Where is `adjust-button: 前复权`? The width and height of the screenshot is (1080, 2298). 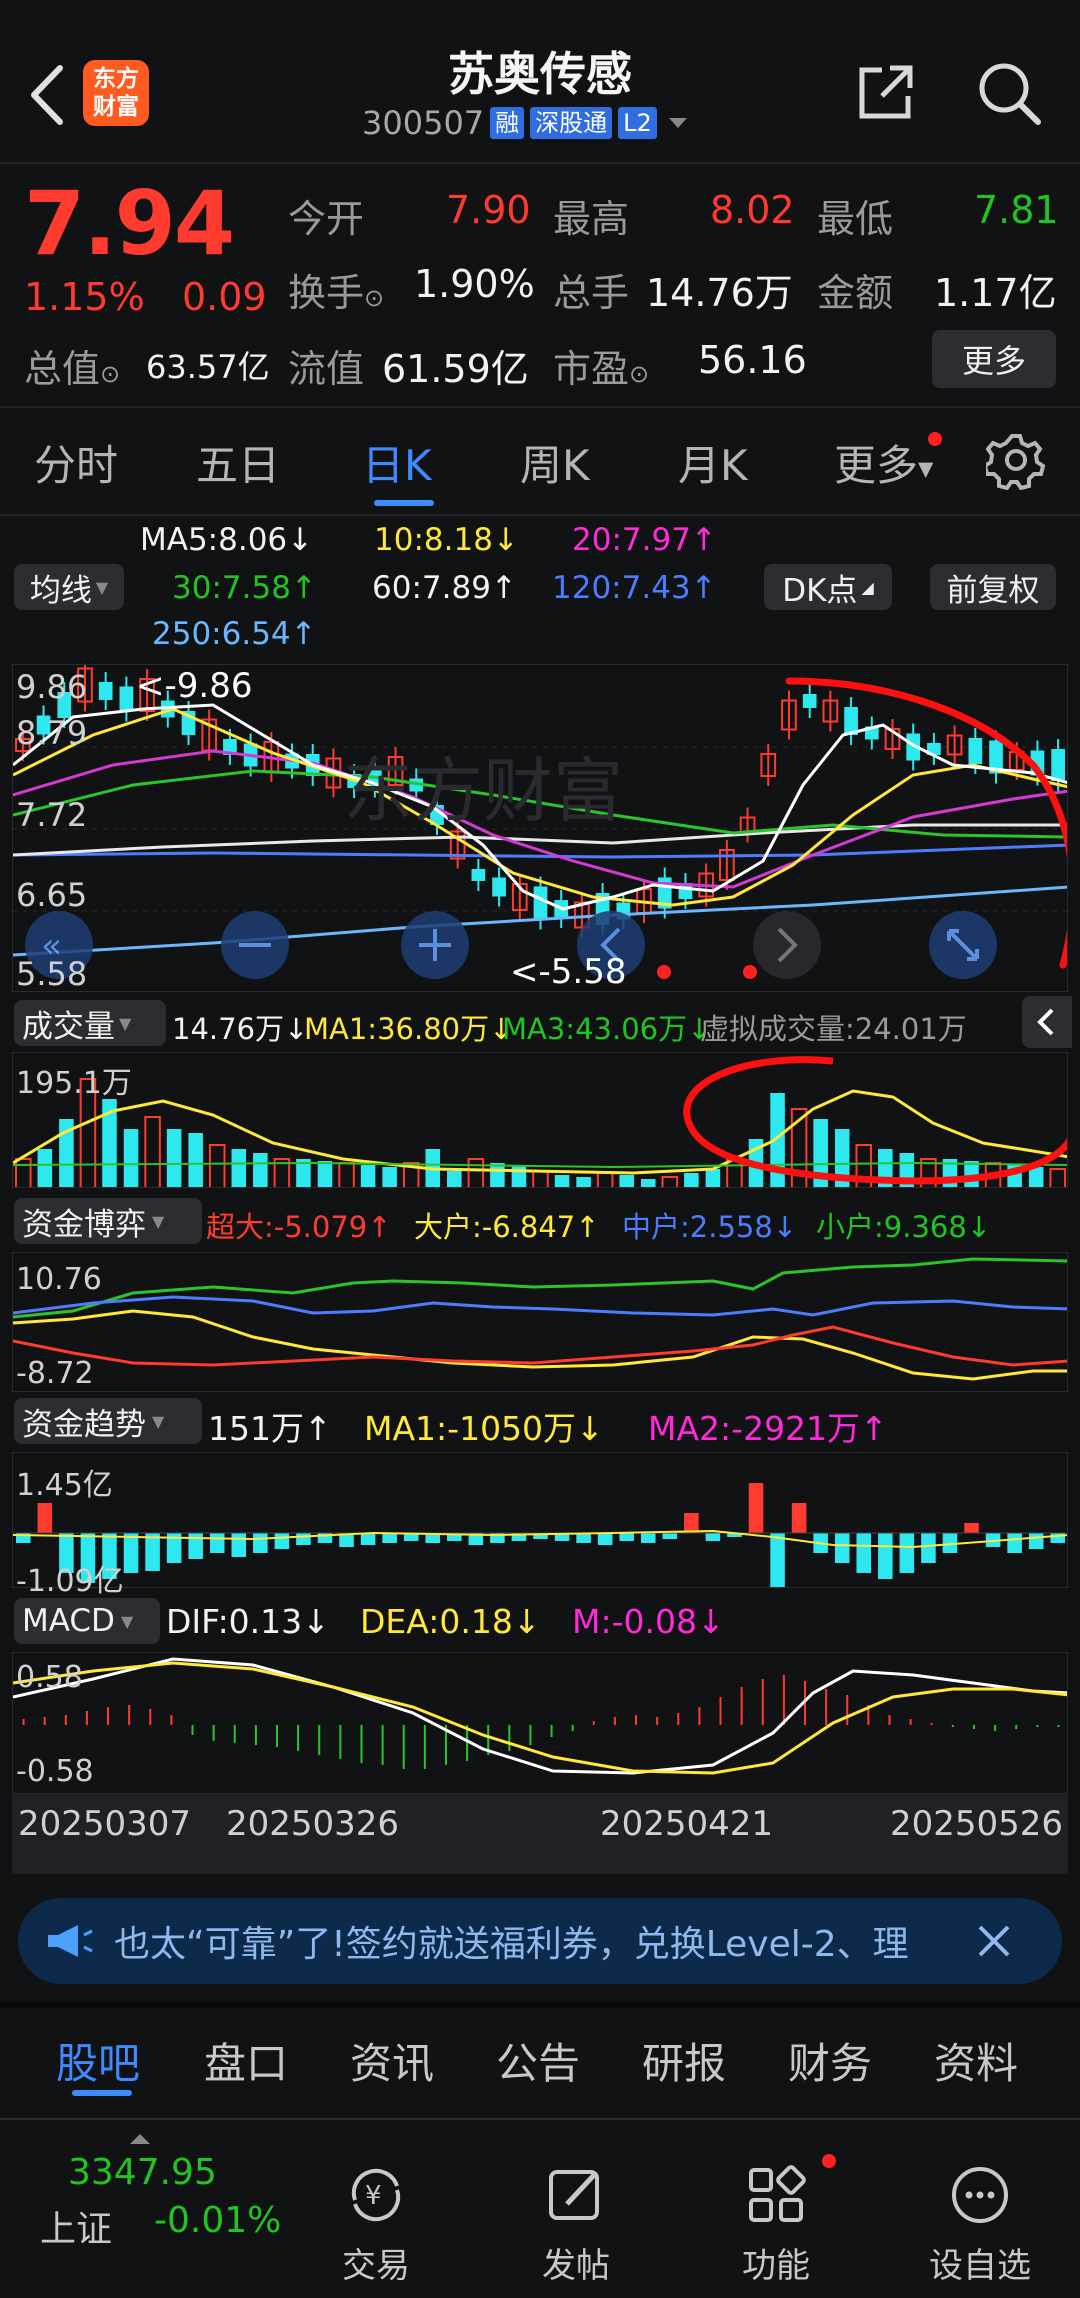 adjust-button: 前复权 is located at coordinates (993, 587).